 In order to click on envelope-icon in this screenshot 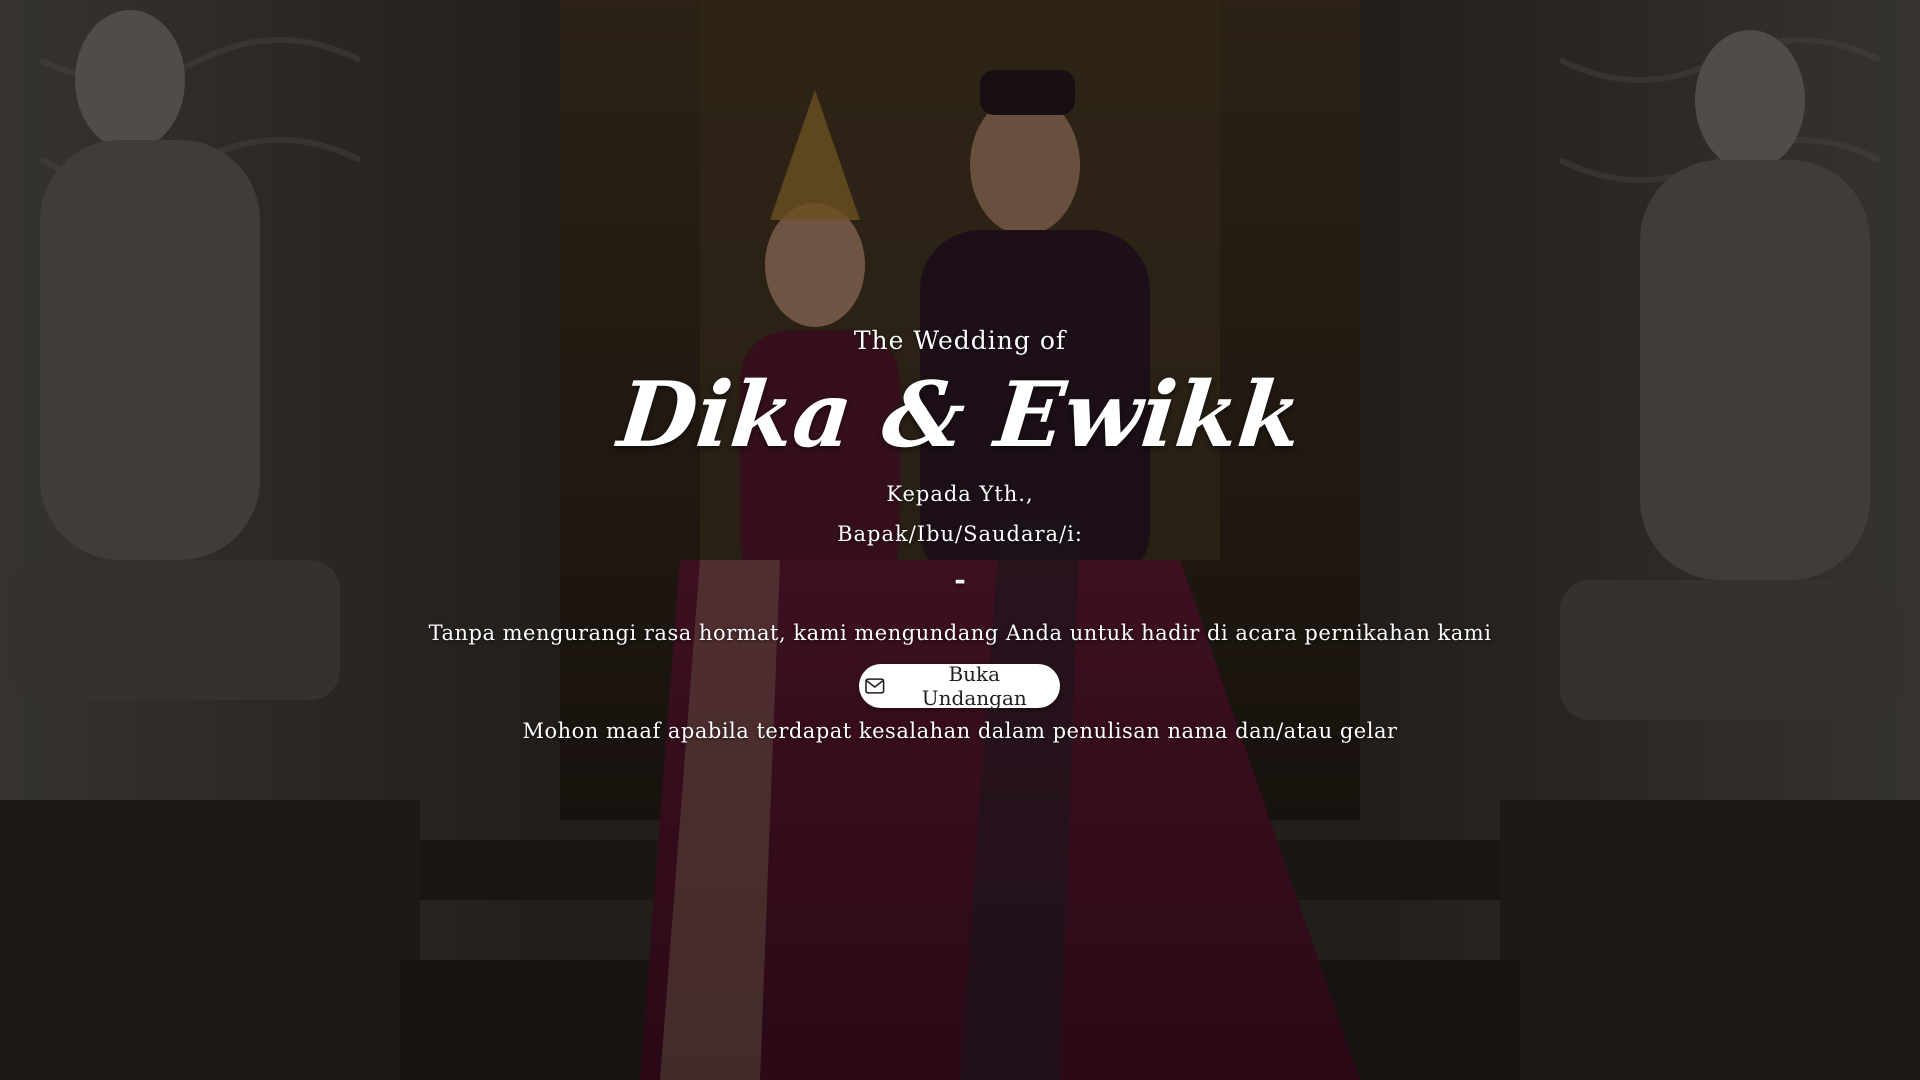, I will do `click(875, 686)`.